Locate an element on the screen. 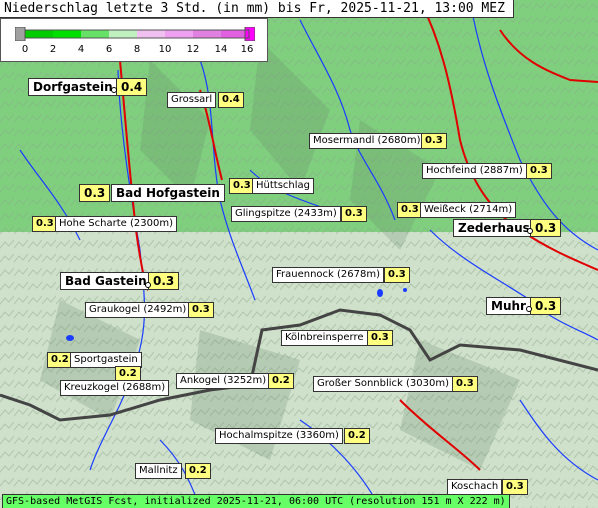 Image resolution: width=598 pixels, height=508 pixels. place-label-grosser-sonnblick: Großer Sonnblick (3030m) is located at coordinates (383, 384).